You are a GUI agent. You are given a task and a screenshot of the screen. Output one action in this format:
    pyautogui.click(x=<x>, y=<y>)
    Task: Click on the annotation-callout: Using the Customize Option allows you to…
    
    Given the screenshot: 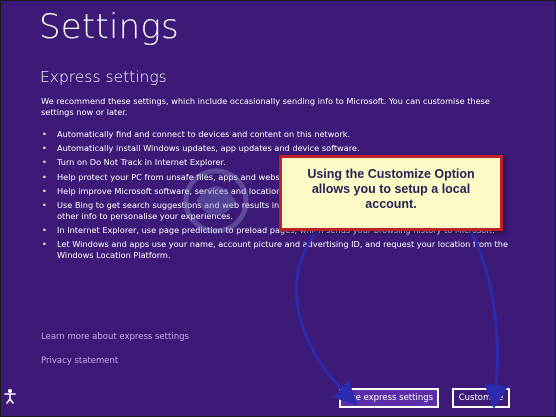 What is the action you would take?
    pyautogui.click(x=391, y=193)
    